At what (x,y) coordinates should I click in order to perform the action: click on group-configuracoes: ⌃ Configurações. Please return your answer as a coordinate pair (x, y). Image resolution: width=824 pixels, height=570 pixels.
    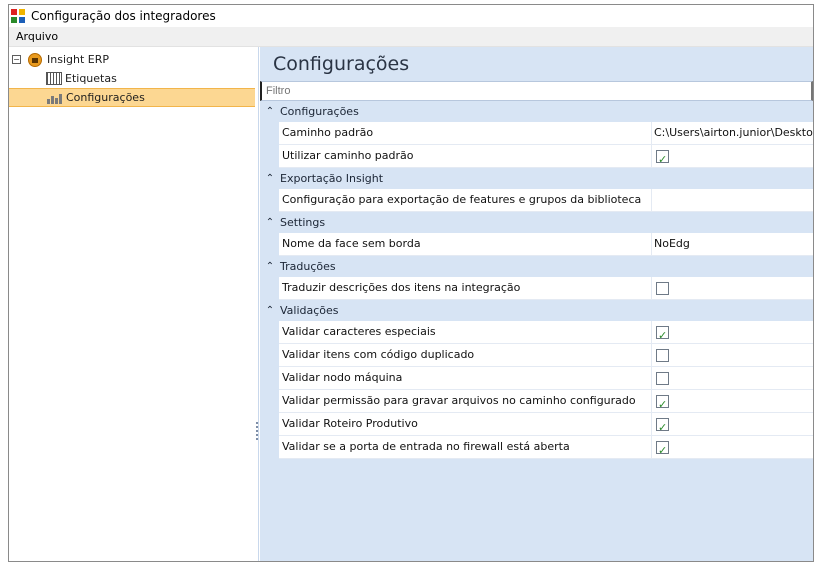
    Looking at the image, I should click on (536, 111).